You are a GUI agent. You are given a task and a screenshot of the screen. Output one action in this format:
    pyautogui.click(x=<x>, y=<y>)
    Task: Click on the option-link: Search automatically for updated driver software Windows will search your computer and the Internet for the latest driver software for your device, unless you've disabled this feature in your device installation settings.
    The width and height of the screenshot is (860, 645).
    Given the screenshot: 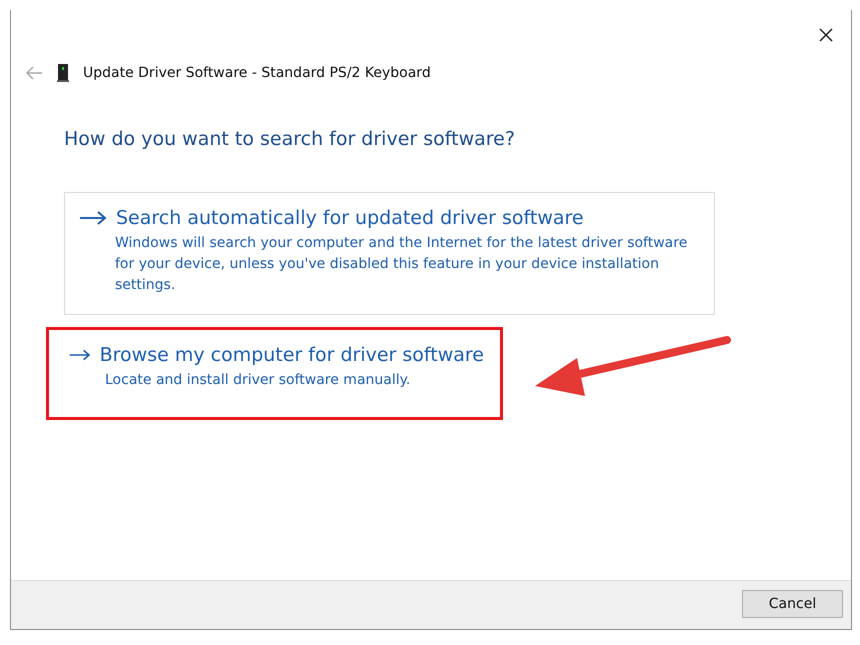 What is the action you would take?
    pyautogui.click(x=389, y=253)
    